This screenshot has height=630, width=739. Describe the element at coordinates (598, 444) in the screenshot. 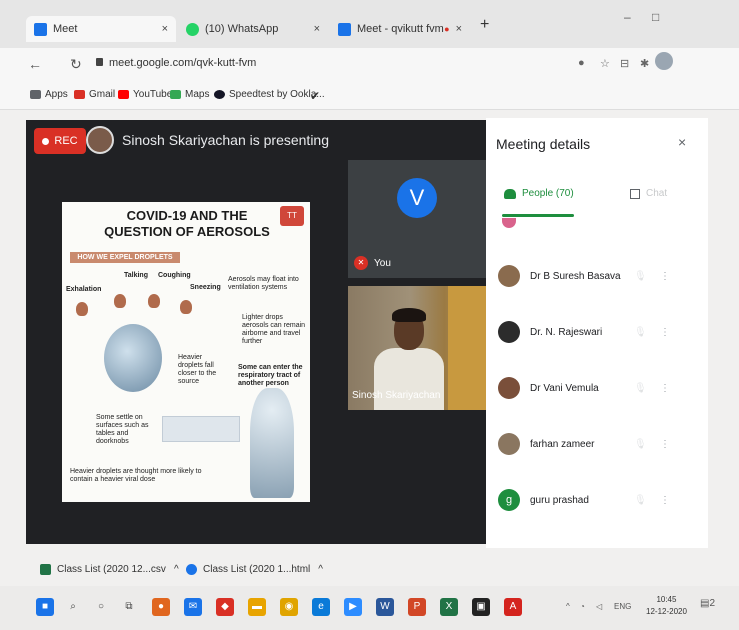

I see `participant-row: farhan zameer 🎙 ⋮` at that location.